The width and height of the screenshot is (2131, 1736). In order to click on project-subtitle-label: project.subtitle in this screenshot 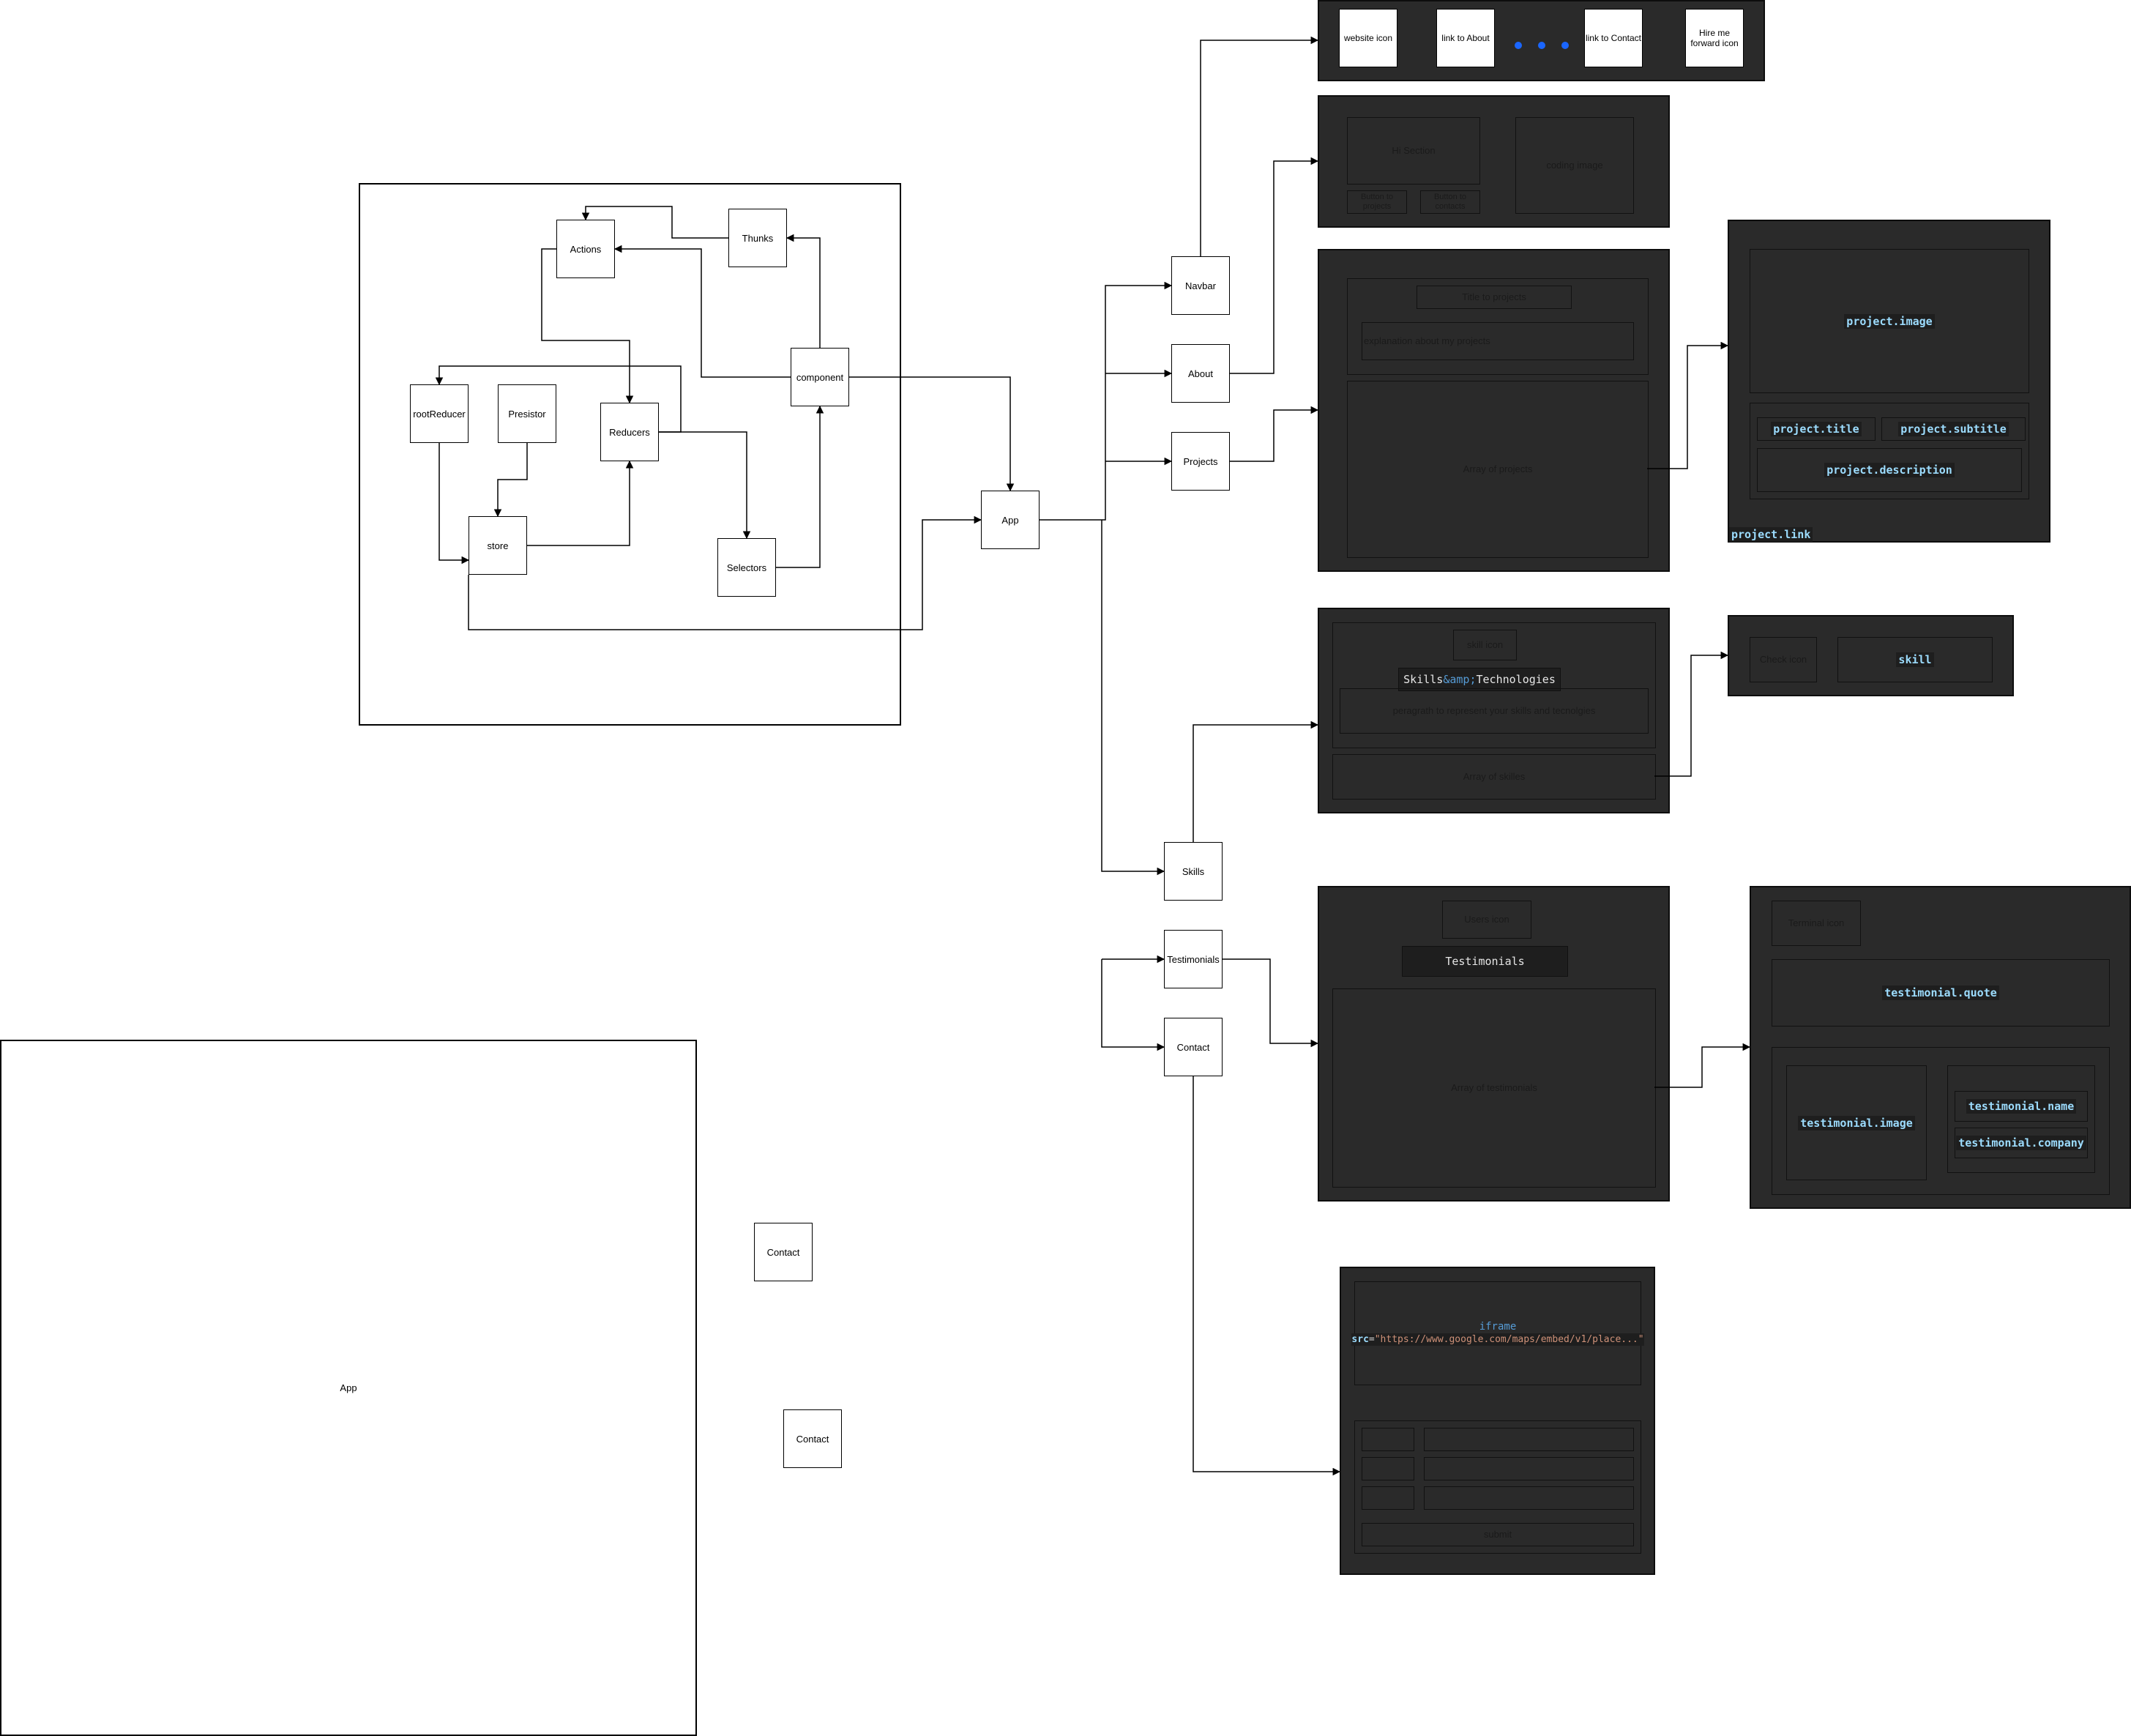, I will do `click(1953, 429)`.